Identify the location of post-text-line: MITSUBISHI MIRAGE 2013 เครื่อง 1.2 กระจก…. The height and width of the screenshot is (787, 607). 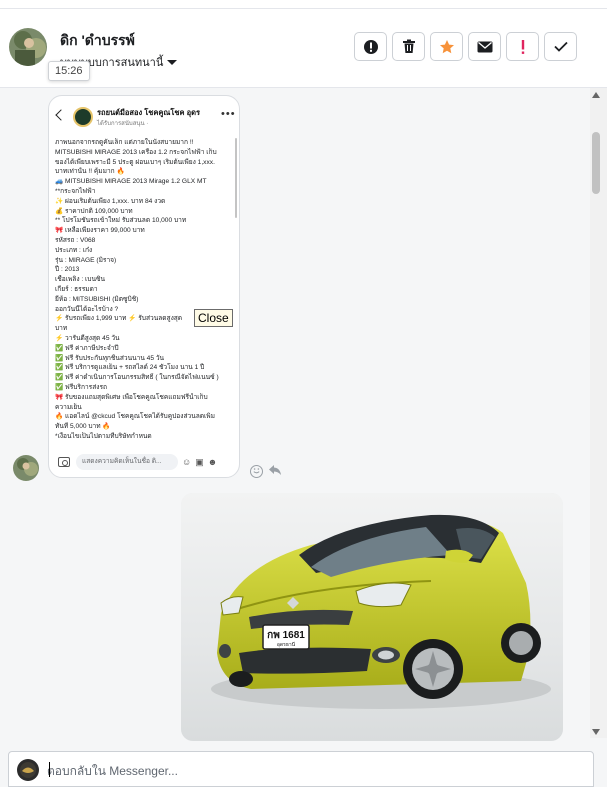
(136, 152).